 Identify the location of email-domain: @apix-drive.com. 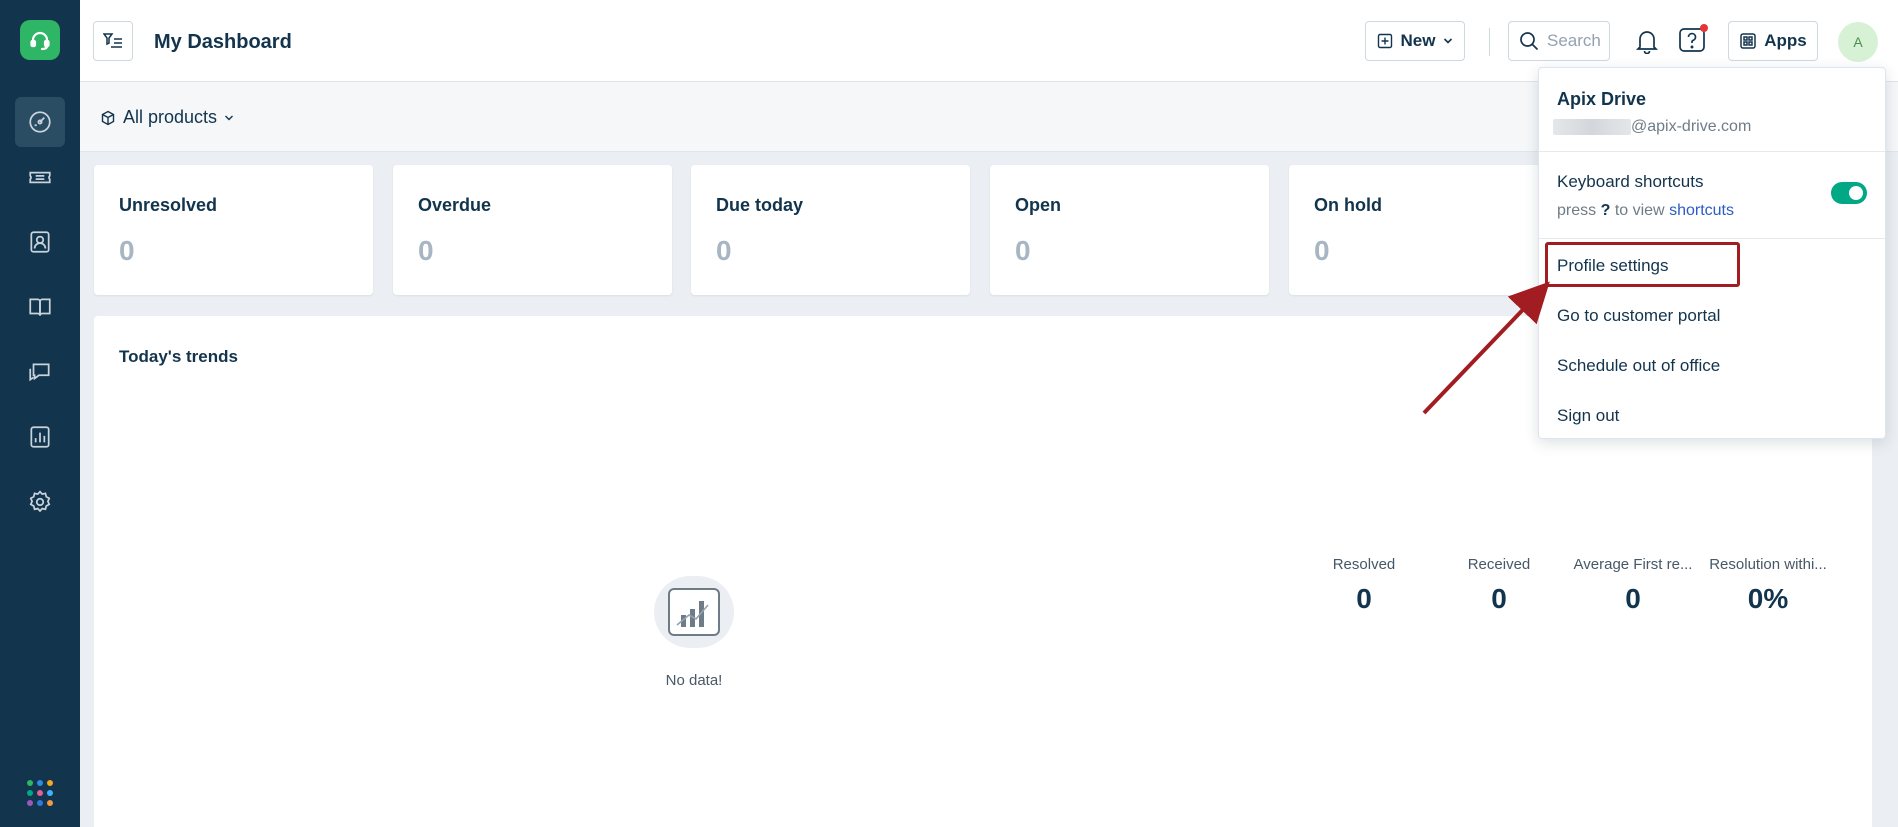
(1691, 126).